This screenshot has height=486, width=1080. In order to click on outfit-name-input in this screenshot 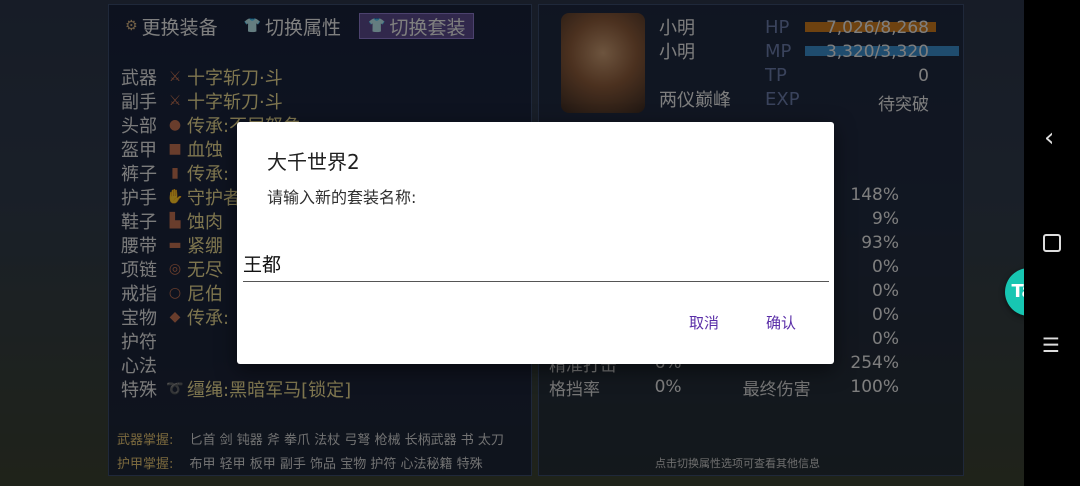, I will do `click(536, 264)`.